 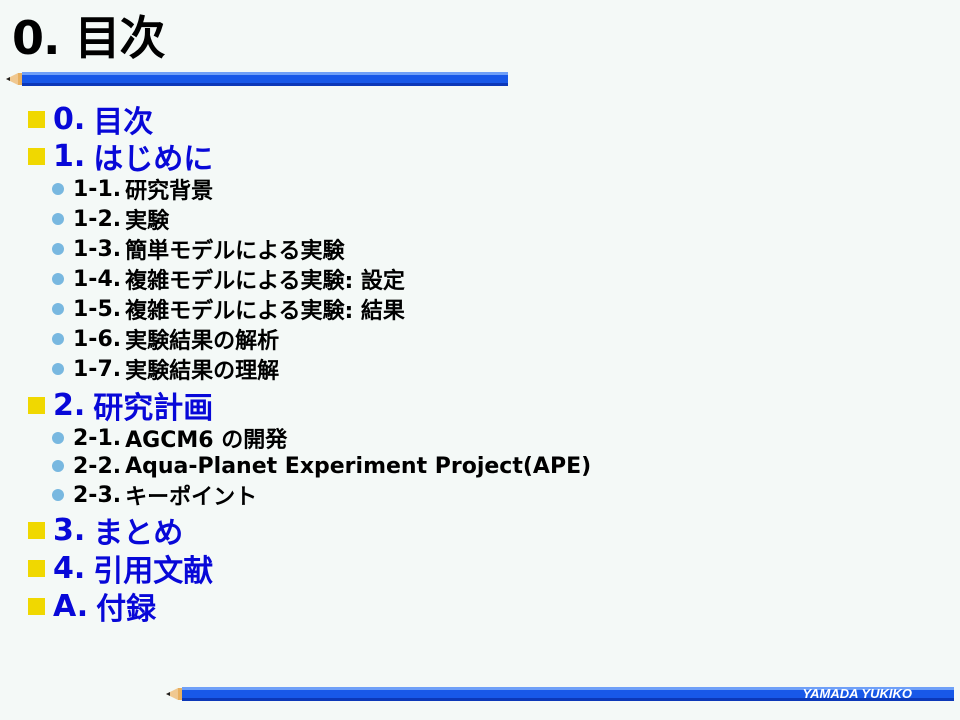 What do you see at coordinates (97, 309) in the screenshot?
I see `item-number: 1-5.` at bounding box center [97, 309].